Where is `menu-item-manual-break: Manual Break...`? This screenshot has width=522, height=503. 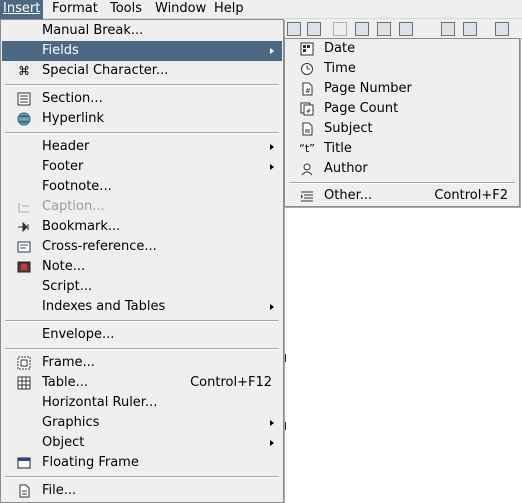
menu-item-manual-break: Manual Break... is located at coordinates (142, 31).